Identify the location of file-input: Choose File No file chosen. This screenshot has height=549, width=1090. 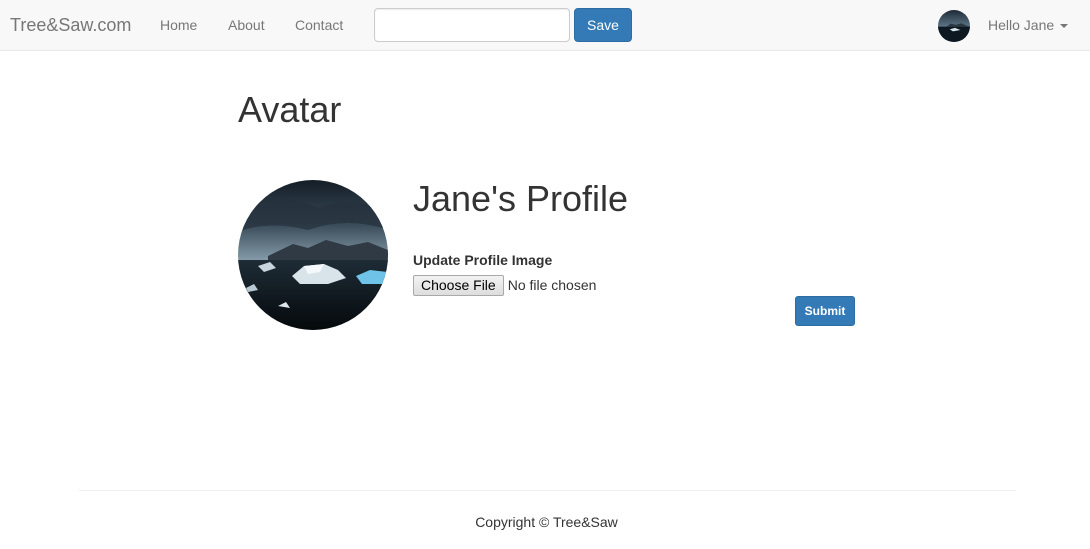
(504, 285).